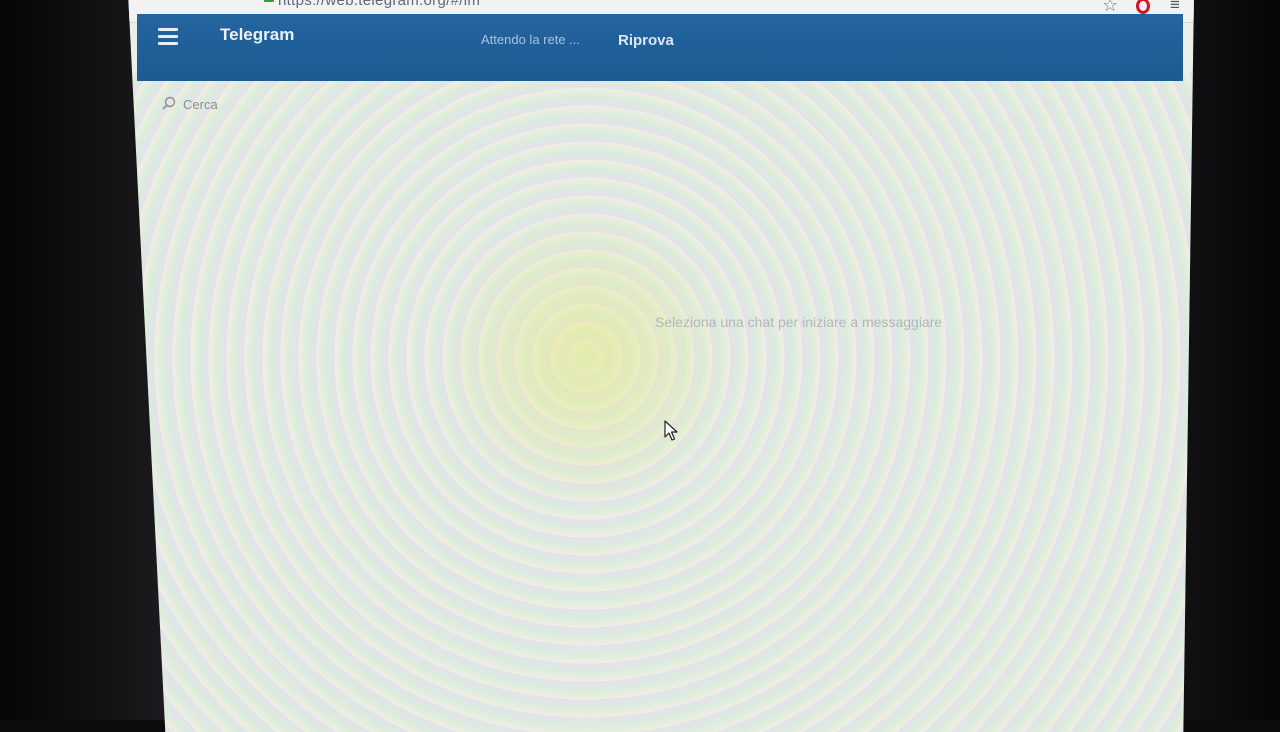  I want to click on browser-menu-icon: ≡, so click(1175, 7).